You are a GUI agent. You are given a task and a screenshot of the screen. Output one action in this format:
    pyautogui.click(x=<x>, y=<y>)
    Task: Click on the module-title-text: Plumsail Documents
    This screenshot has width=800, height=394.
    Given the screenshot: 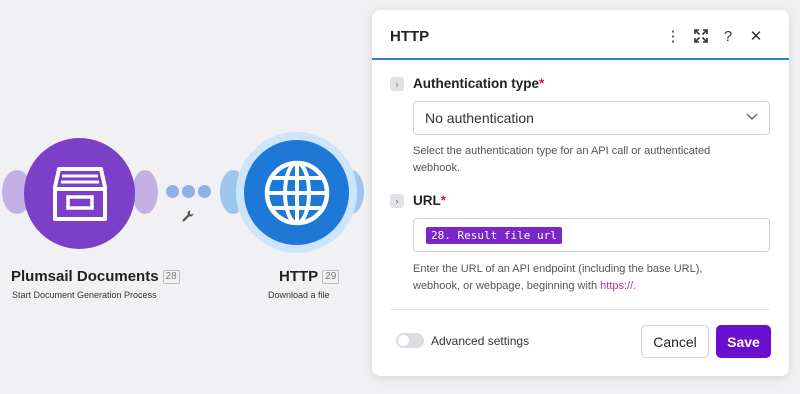 What is the action you would take?
    pyautogui.click(x=85, y=276)
    